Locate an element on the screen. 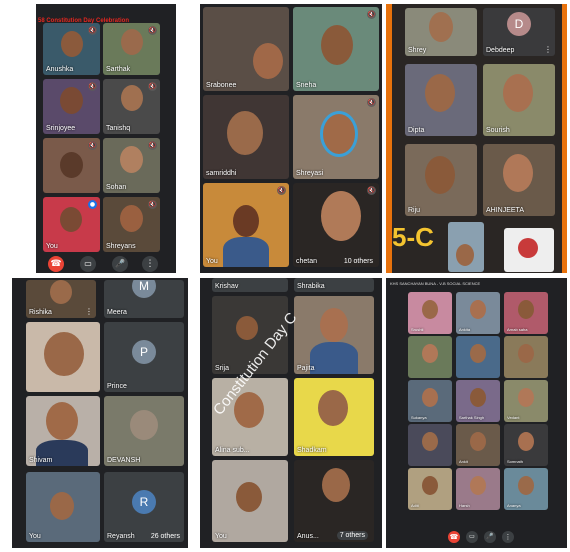 The height and width of the screenshot is (552, 570). participant-tile: Srabonee is located at coordinates (246, 49).